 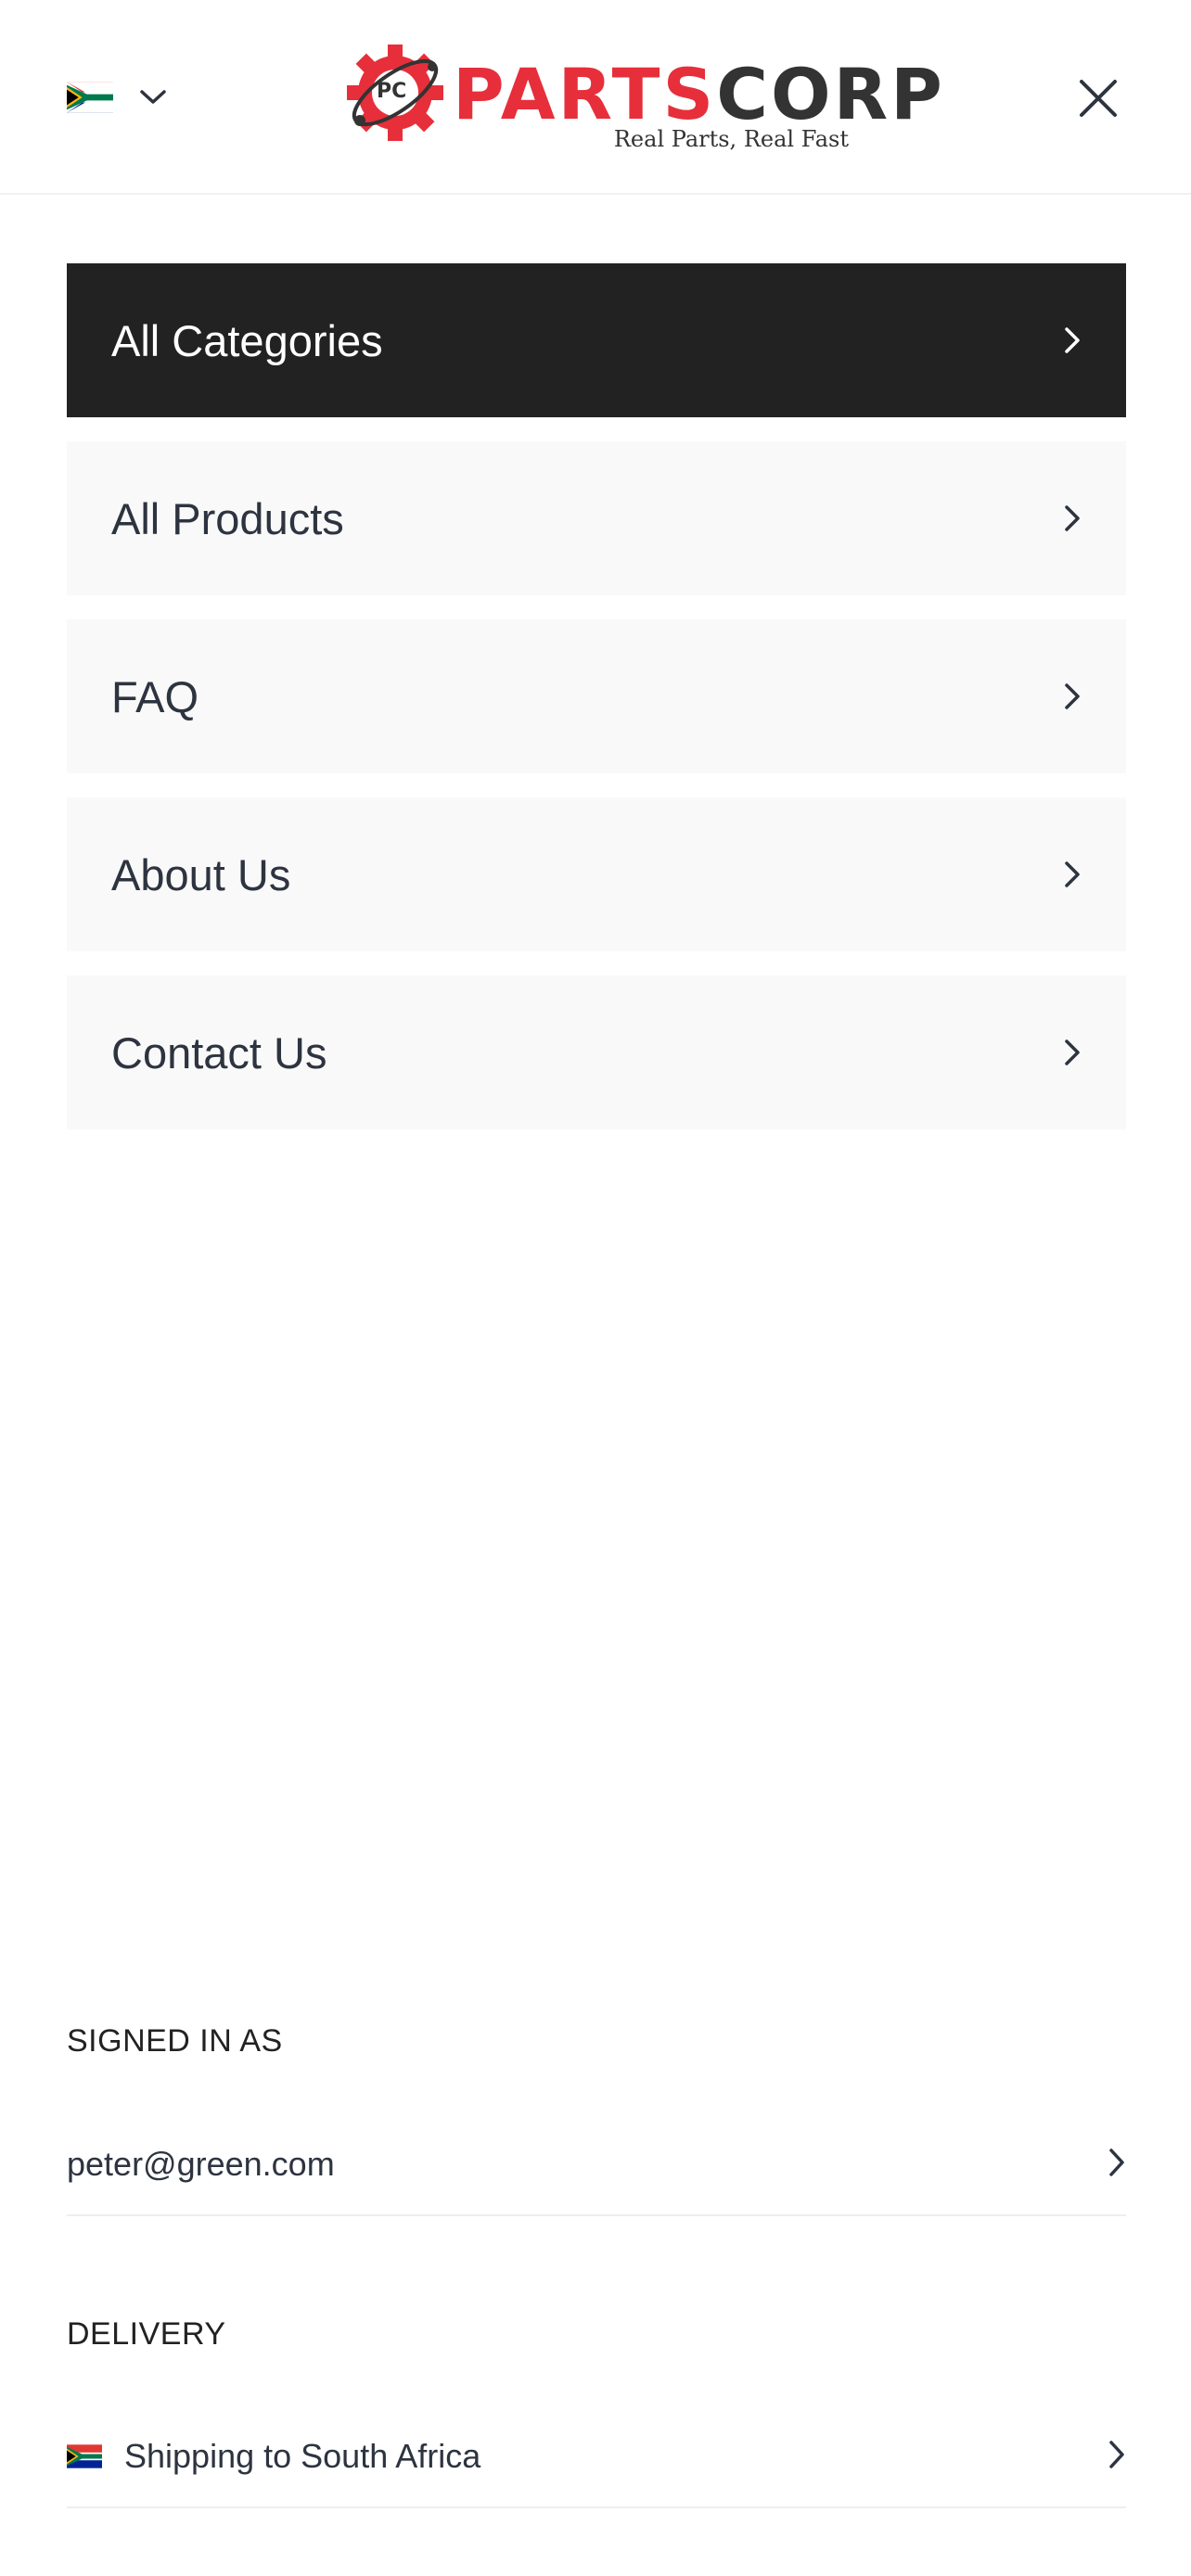 I want to click on account-email: peter@green.com, so click(x=201, y=2164).